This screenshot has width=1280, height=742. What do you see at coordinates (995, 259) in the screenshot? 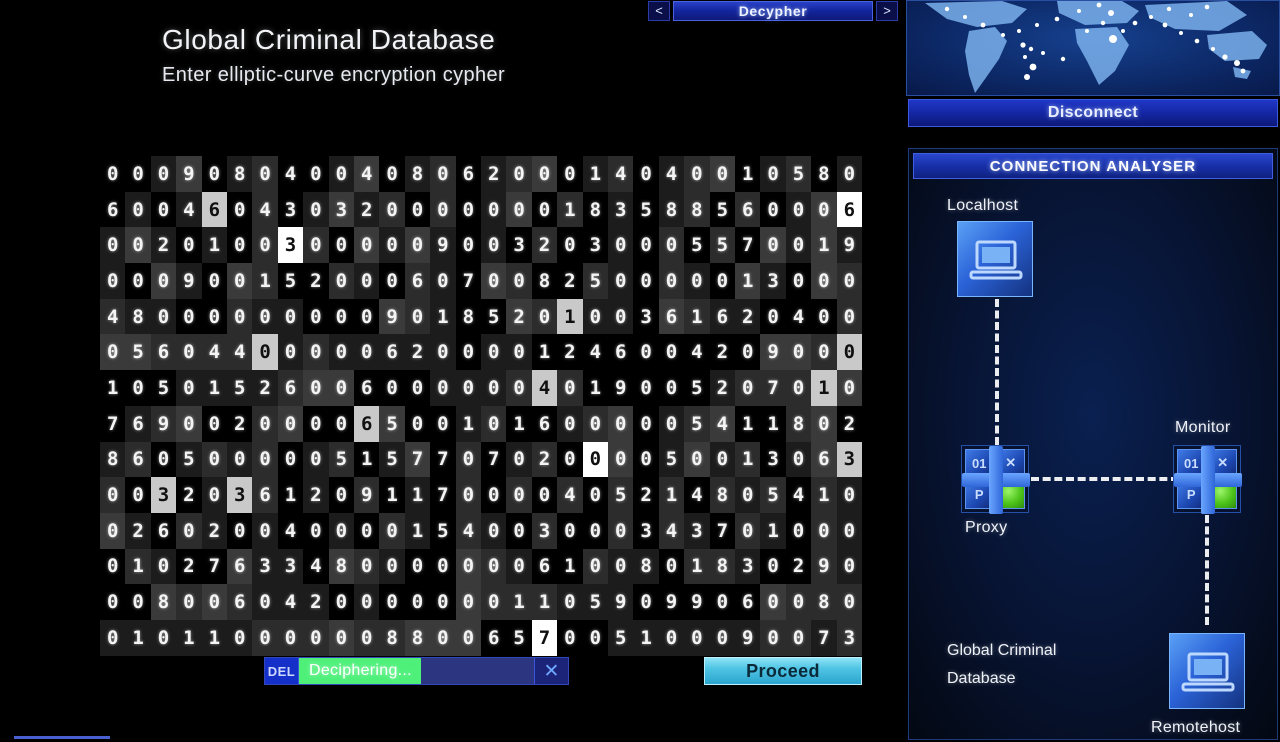
I see `localhost-computer-icon` at bounding box center [995, 259].